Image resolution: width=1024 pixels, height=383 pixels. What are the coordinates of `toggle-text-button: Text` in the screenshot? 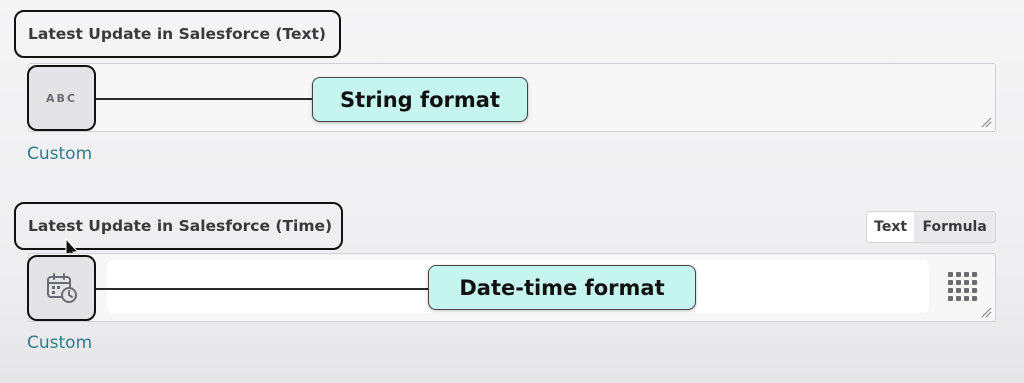 It's located at (891, 227).